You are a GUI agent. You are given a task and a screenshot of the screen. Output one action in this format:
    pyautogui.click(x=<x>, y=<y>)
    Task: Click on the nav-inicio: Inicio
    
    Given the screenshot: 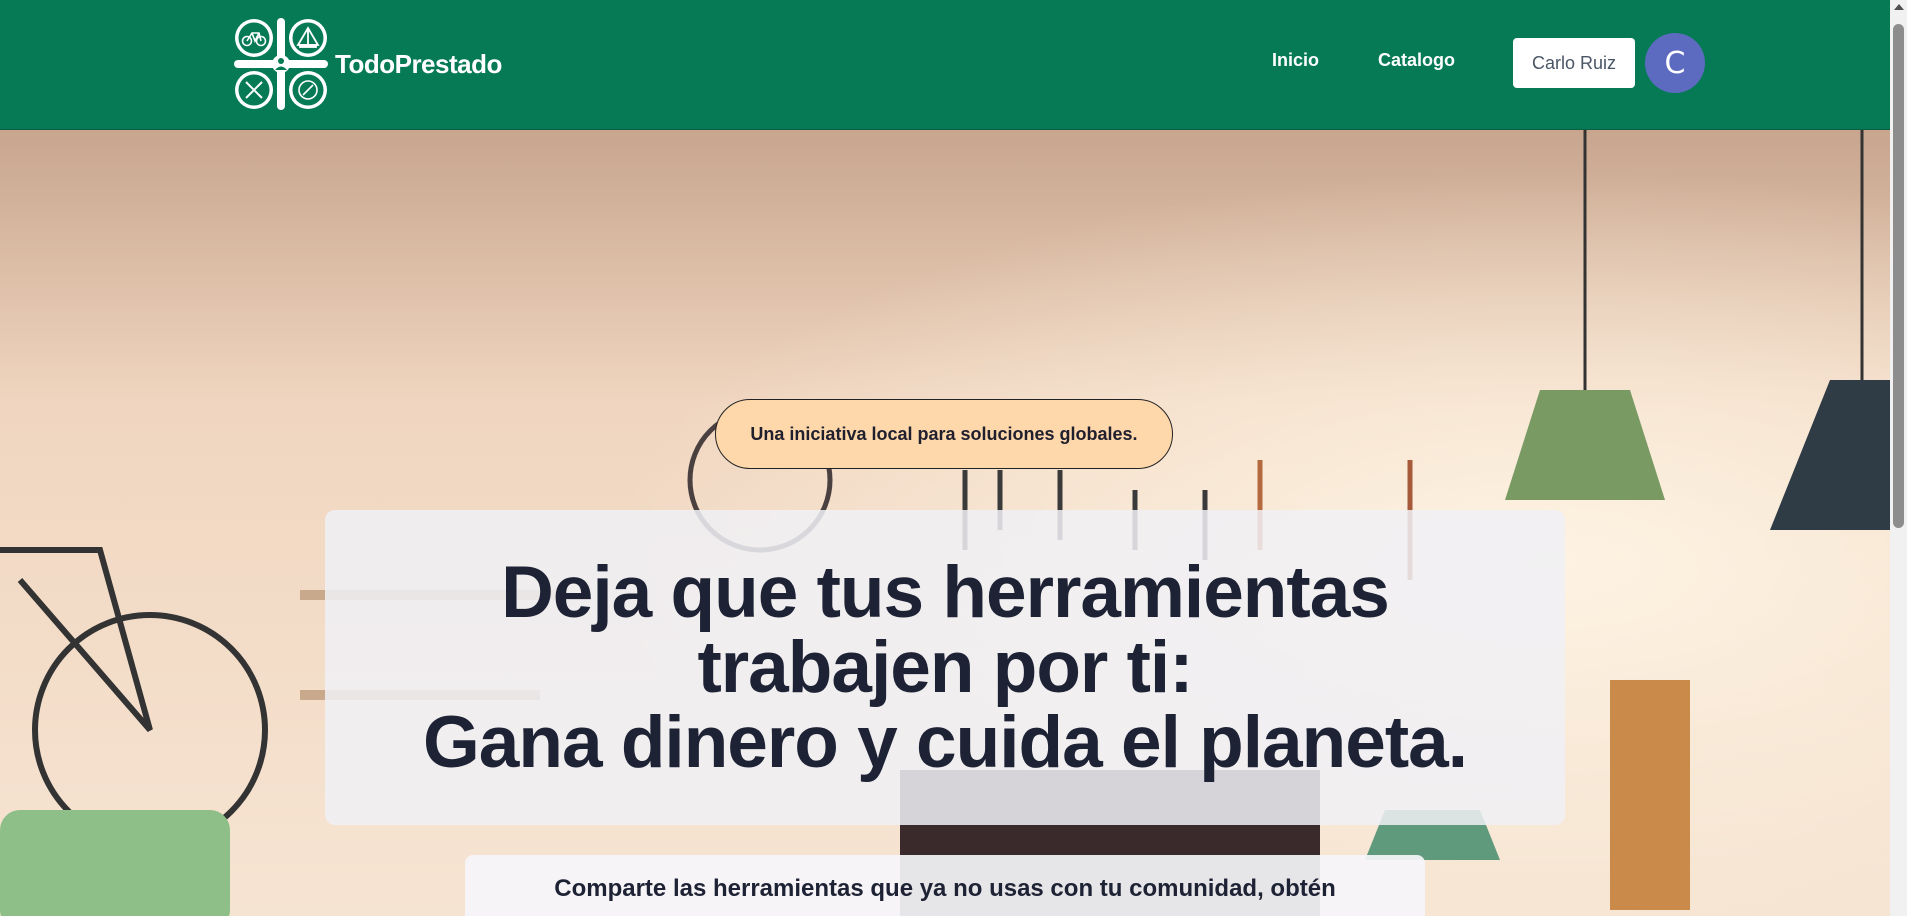 What is the action you would take?
    pyautogui.click(x=1295, y=60)
    